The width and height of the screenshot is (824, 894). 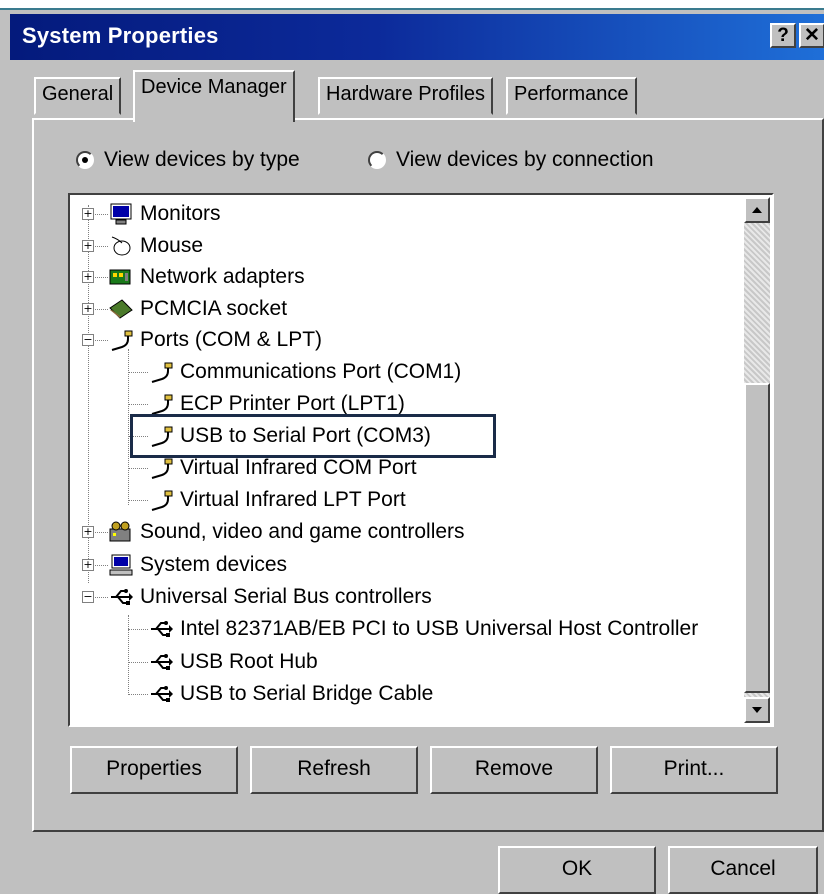 What do you see at coordinates (313, 436) in the screenshot?
I see `selection-highlight-box` at bounding box center [313, 436].